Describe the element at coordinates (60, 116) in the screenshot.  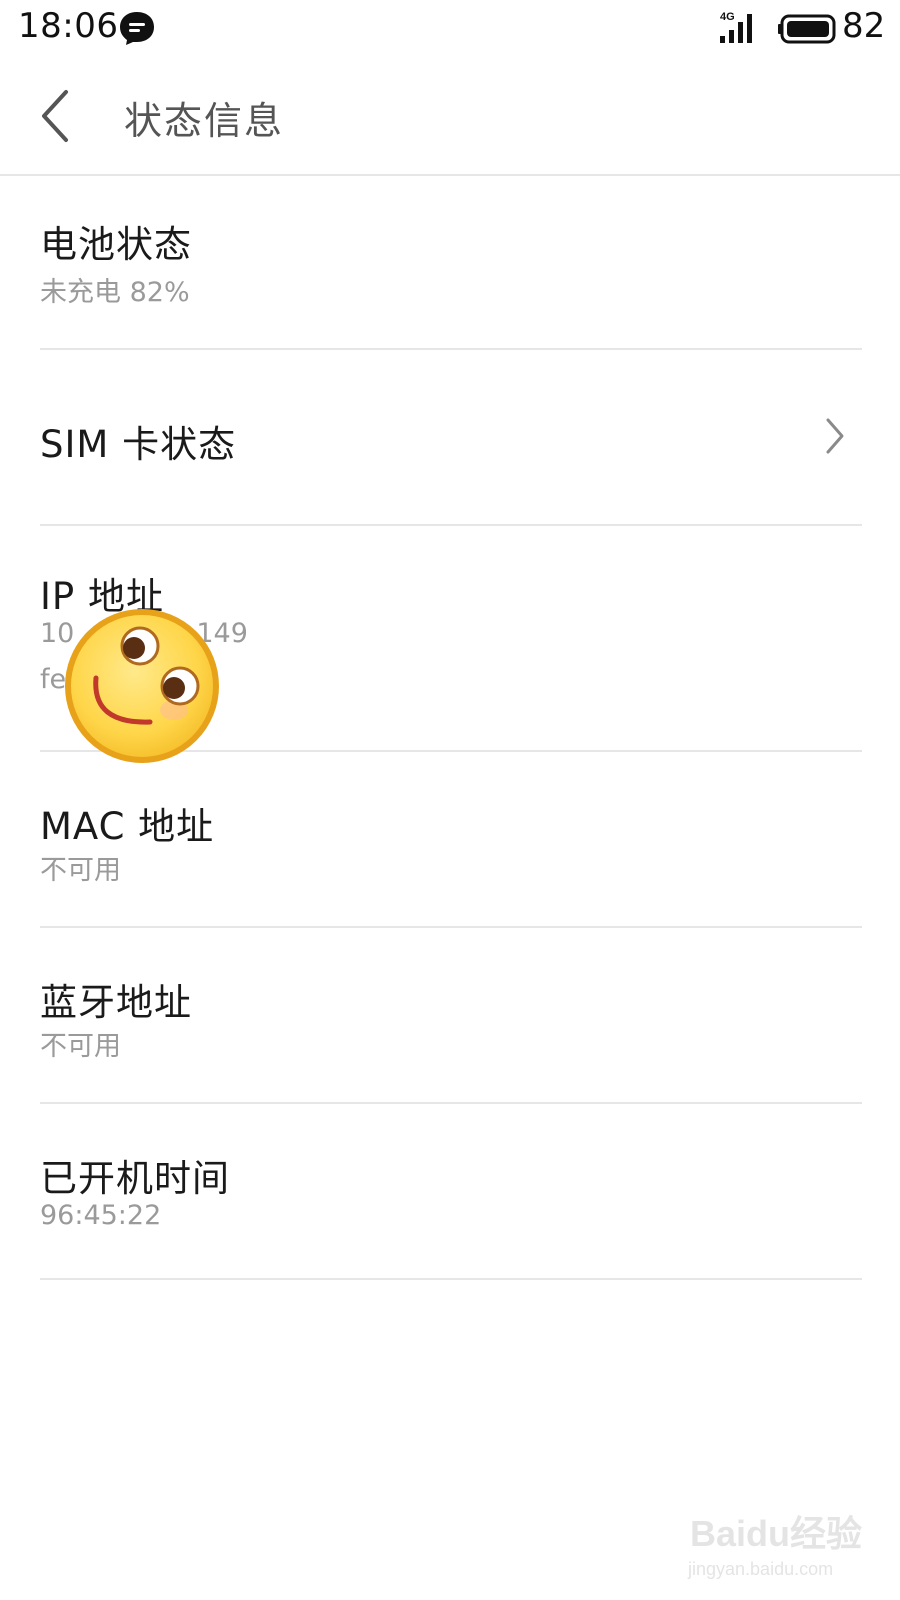
I see `chevron-left-icon` at that location.